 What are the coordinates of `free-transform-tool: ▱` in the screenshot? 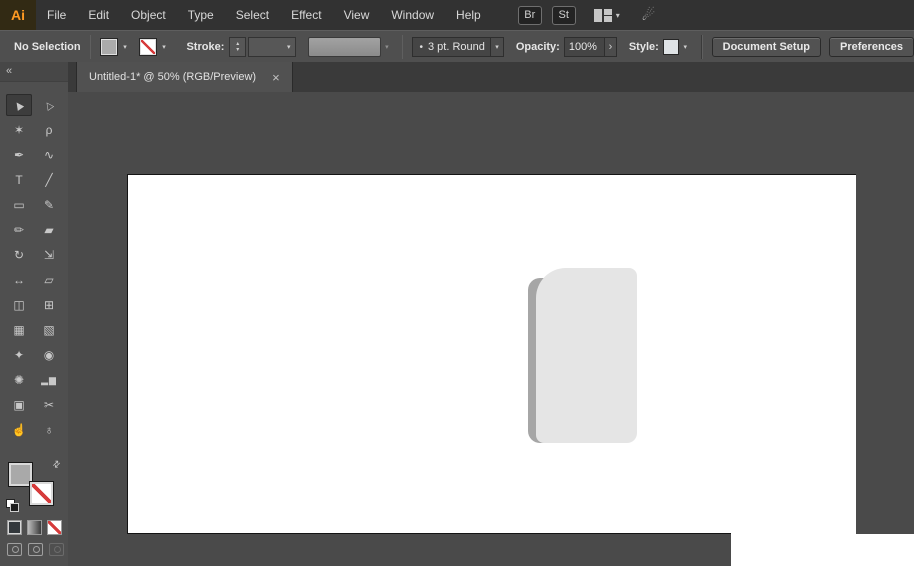 It's located at (49, 280).